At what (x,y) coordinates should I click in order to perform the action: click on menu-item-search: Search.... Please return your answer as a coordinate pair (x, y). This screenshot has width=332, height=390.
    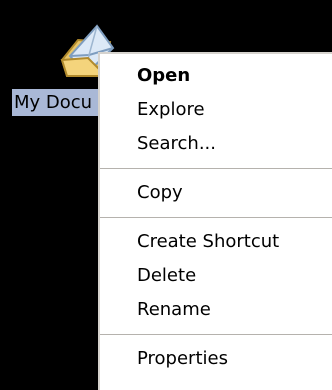
    Looking at the image, I should click on (216, 144).